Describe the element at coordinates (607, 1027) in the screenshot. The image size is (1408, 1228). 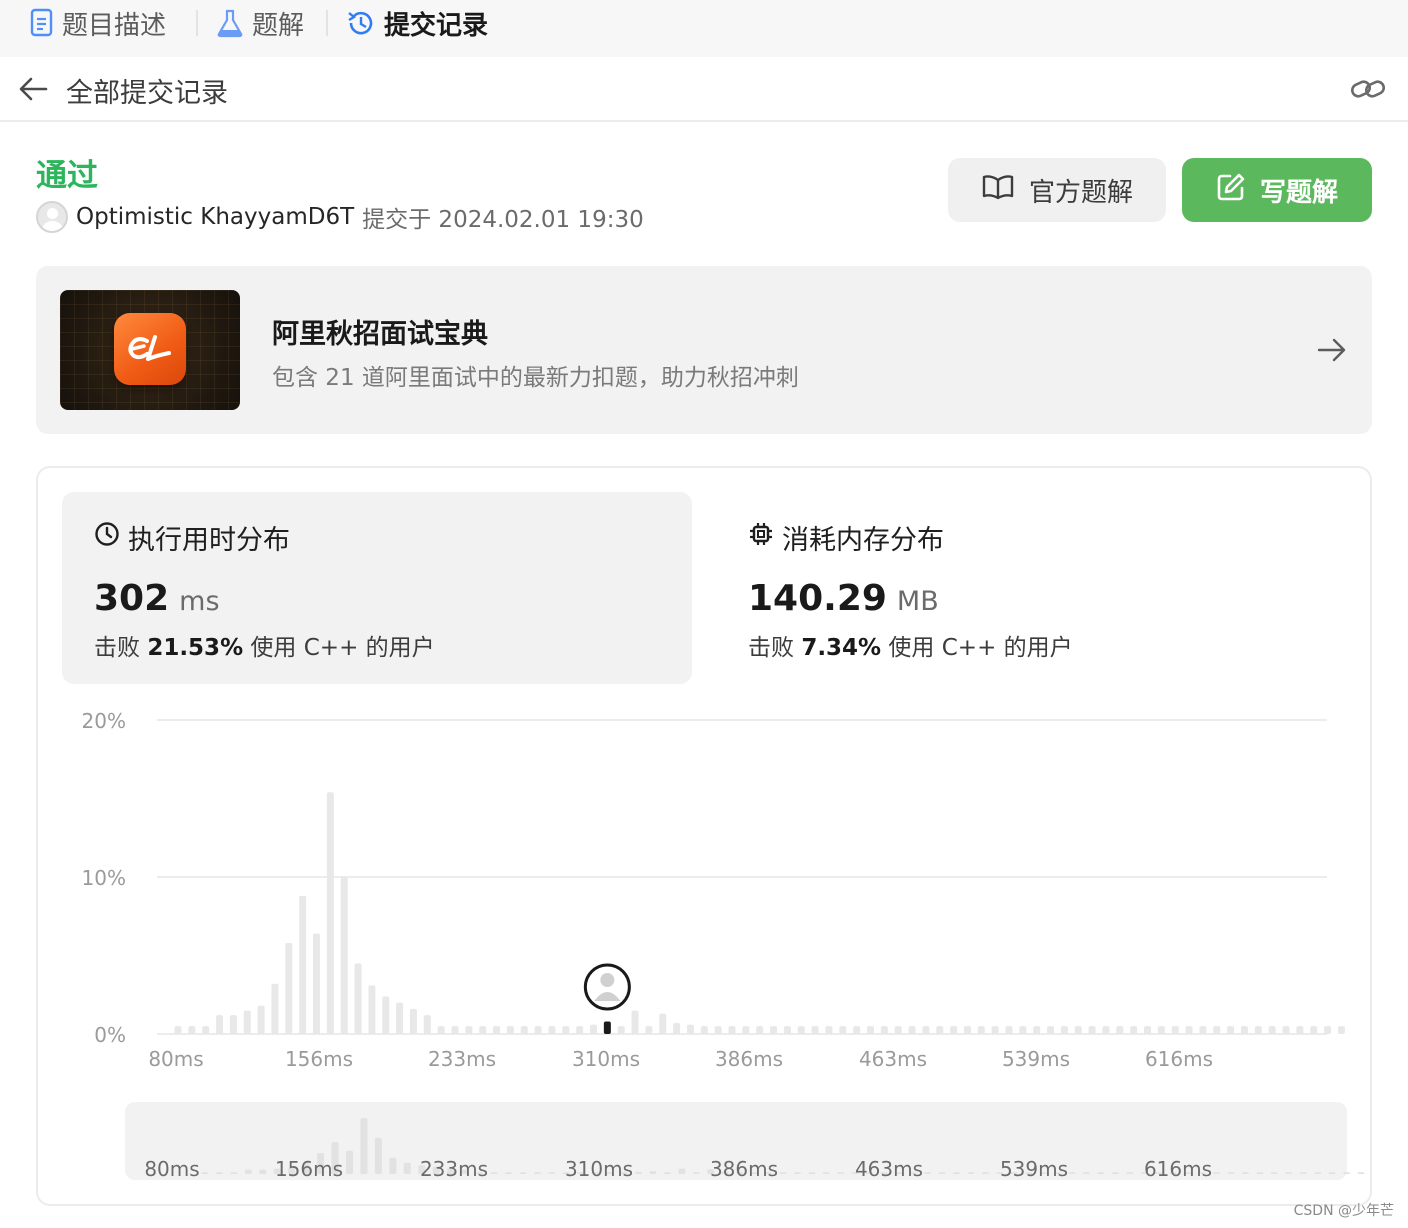
I see `highlight-bar` at that location.